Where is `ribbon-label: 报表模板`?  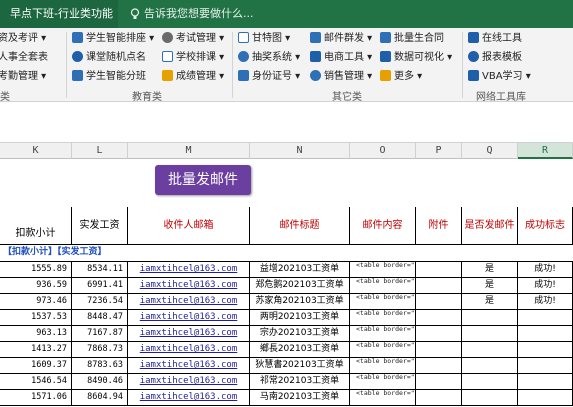
ribbon-label: 报表模板 is located at coordinates (502, 57).